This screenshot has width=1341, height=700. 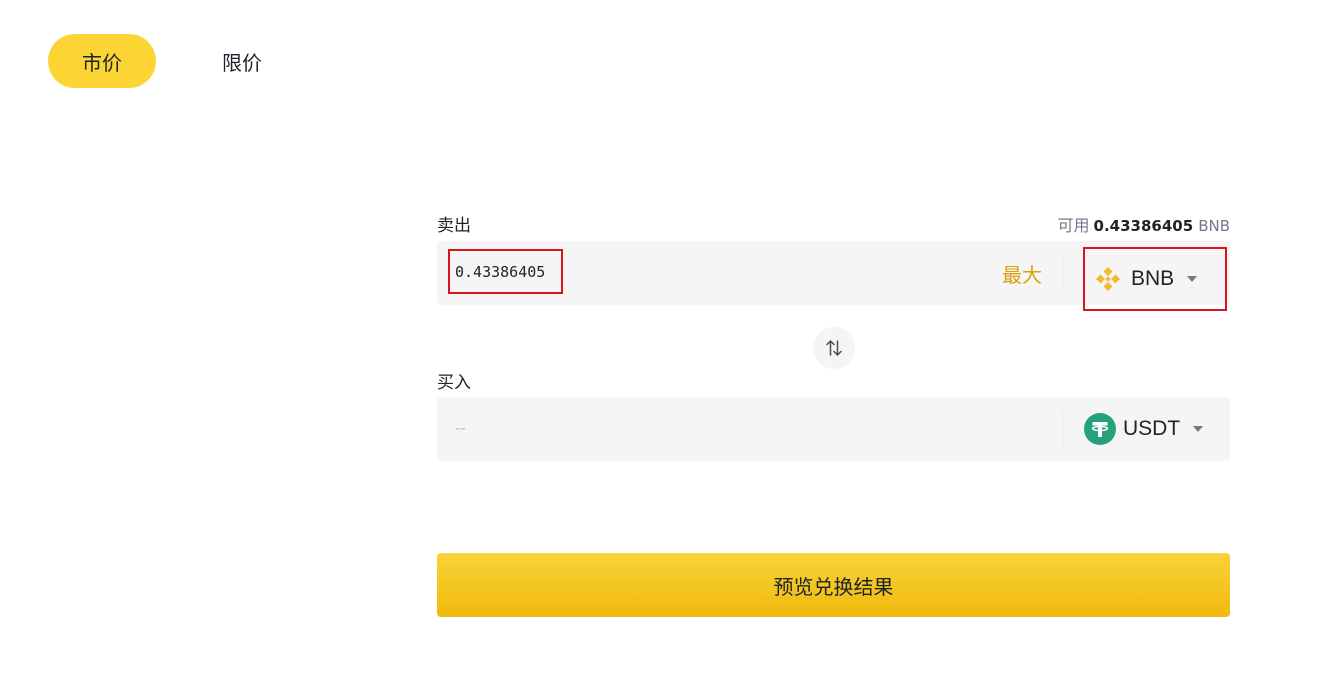 I want to click on tab-limit: 限价, so click(x=236, y=61).